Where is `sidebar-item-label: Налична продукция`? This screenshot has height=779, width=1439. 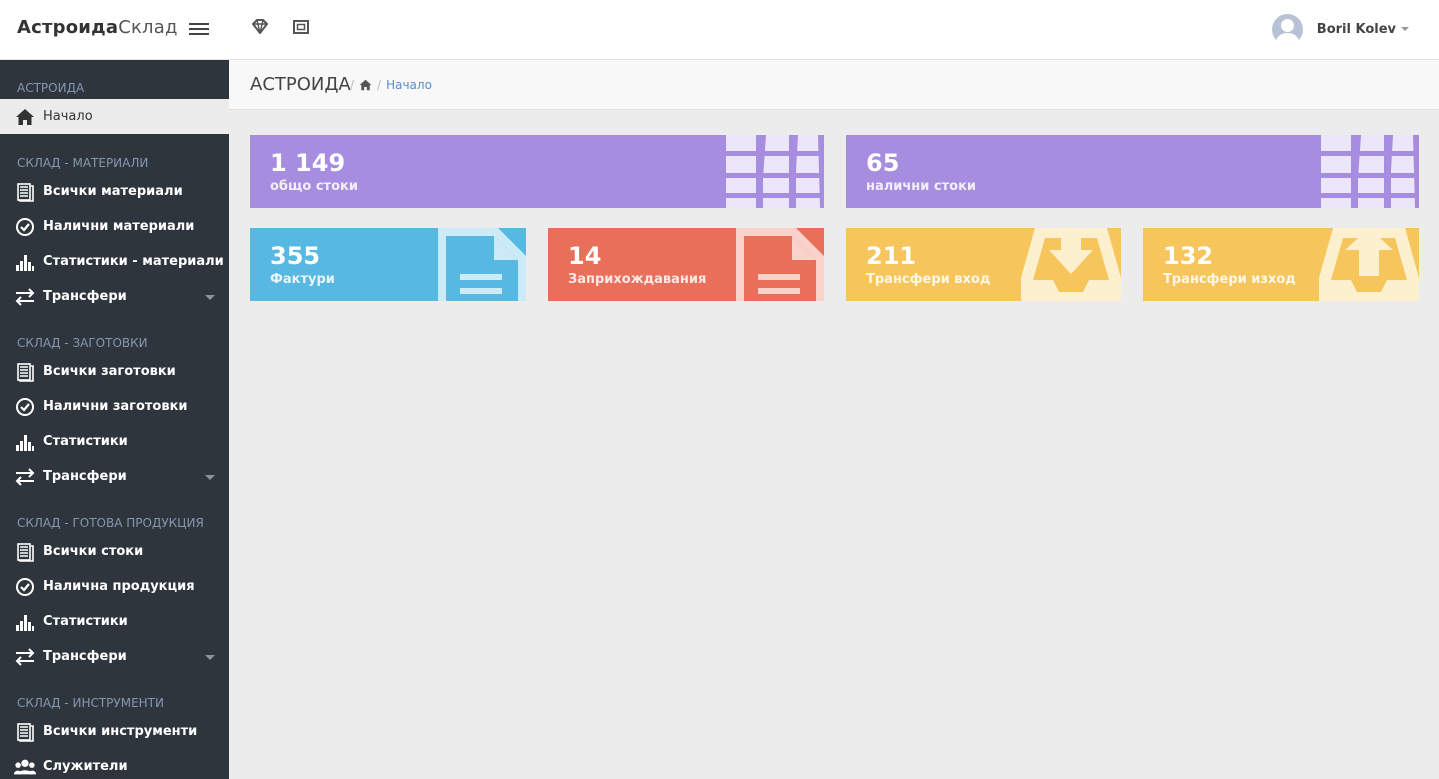
sidebar-item-label: Налична продукция is located at coordinates (119, 586).